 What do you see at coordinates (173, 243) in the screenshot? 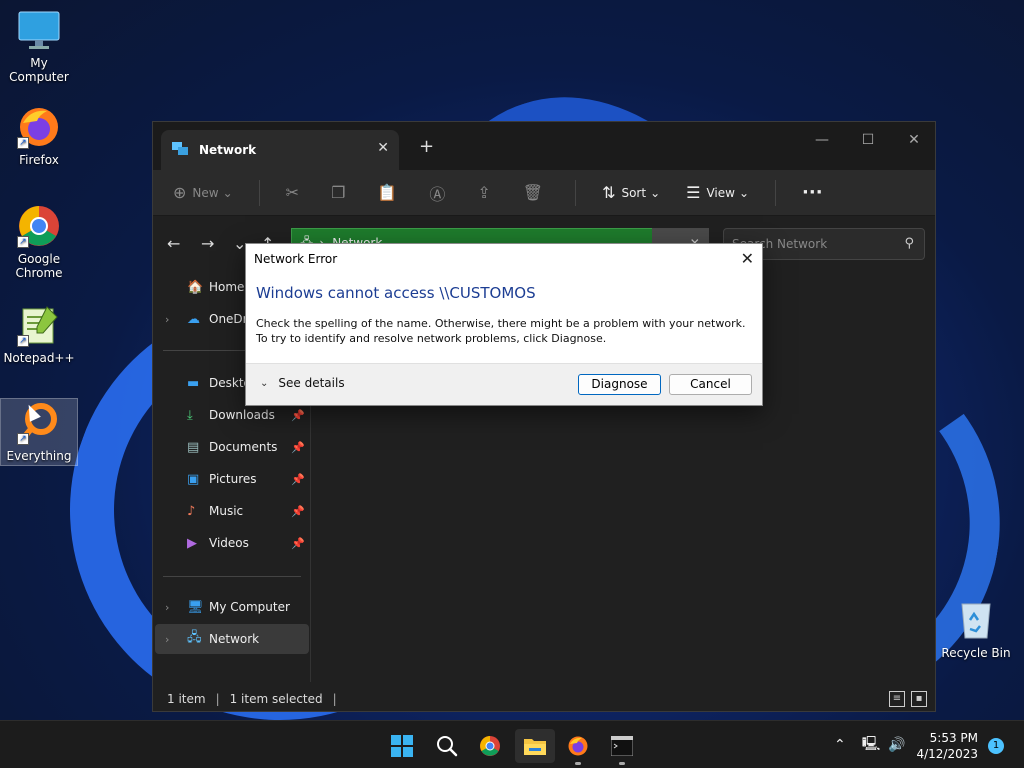
I see `back-arrow-icon: ←` at bounding box center [173, 243].